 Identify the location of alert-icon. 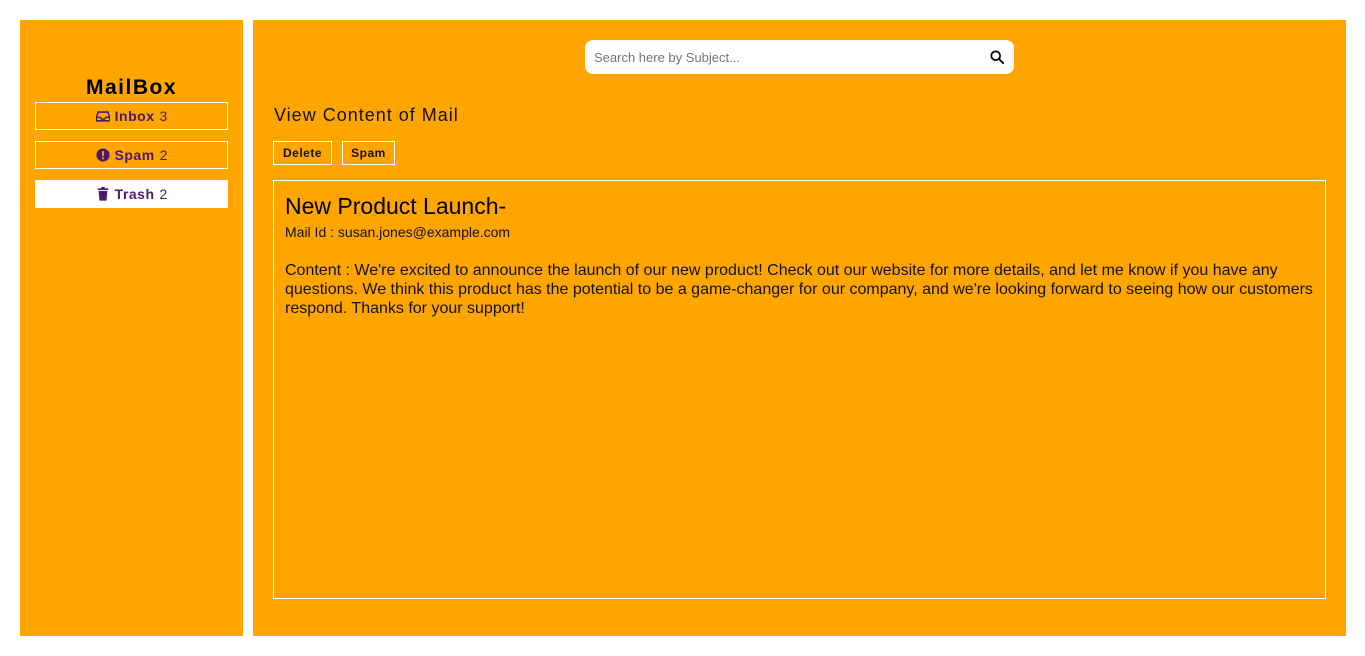
(102, 155).